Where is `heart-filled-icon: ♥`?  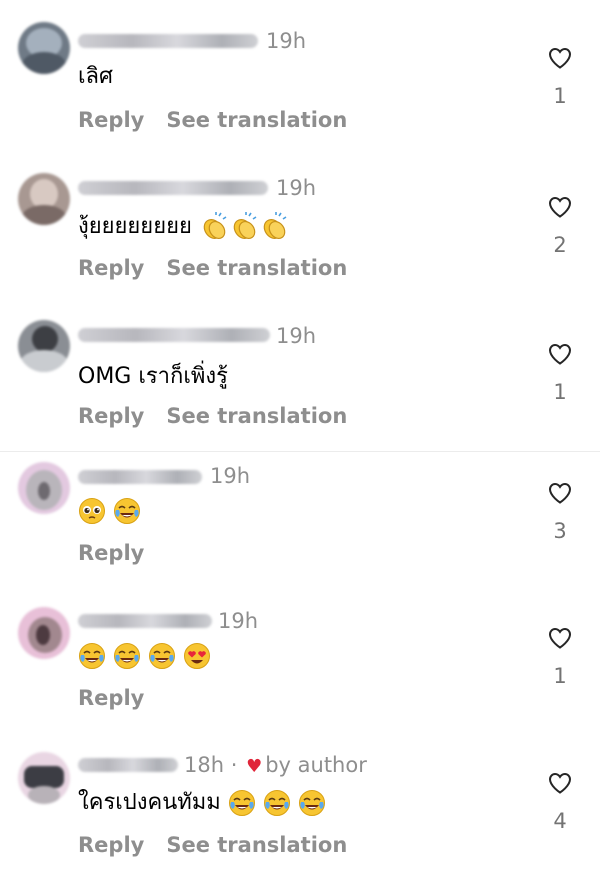
heart-filled-icon: ♥ is located at coordinates (254, 766).